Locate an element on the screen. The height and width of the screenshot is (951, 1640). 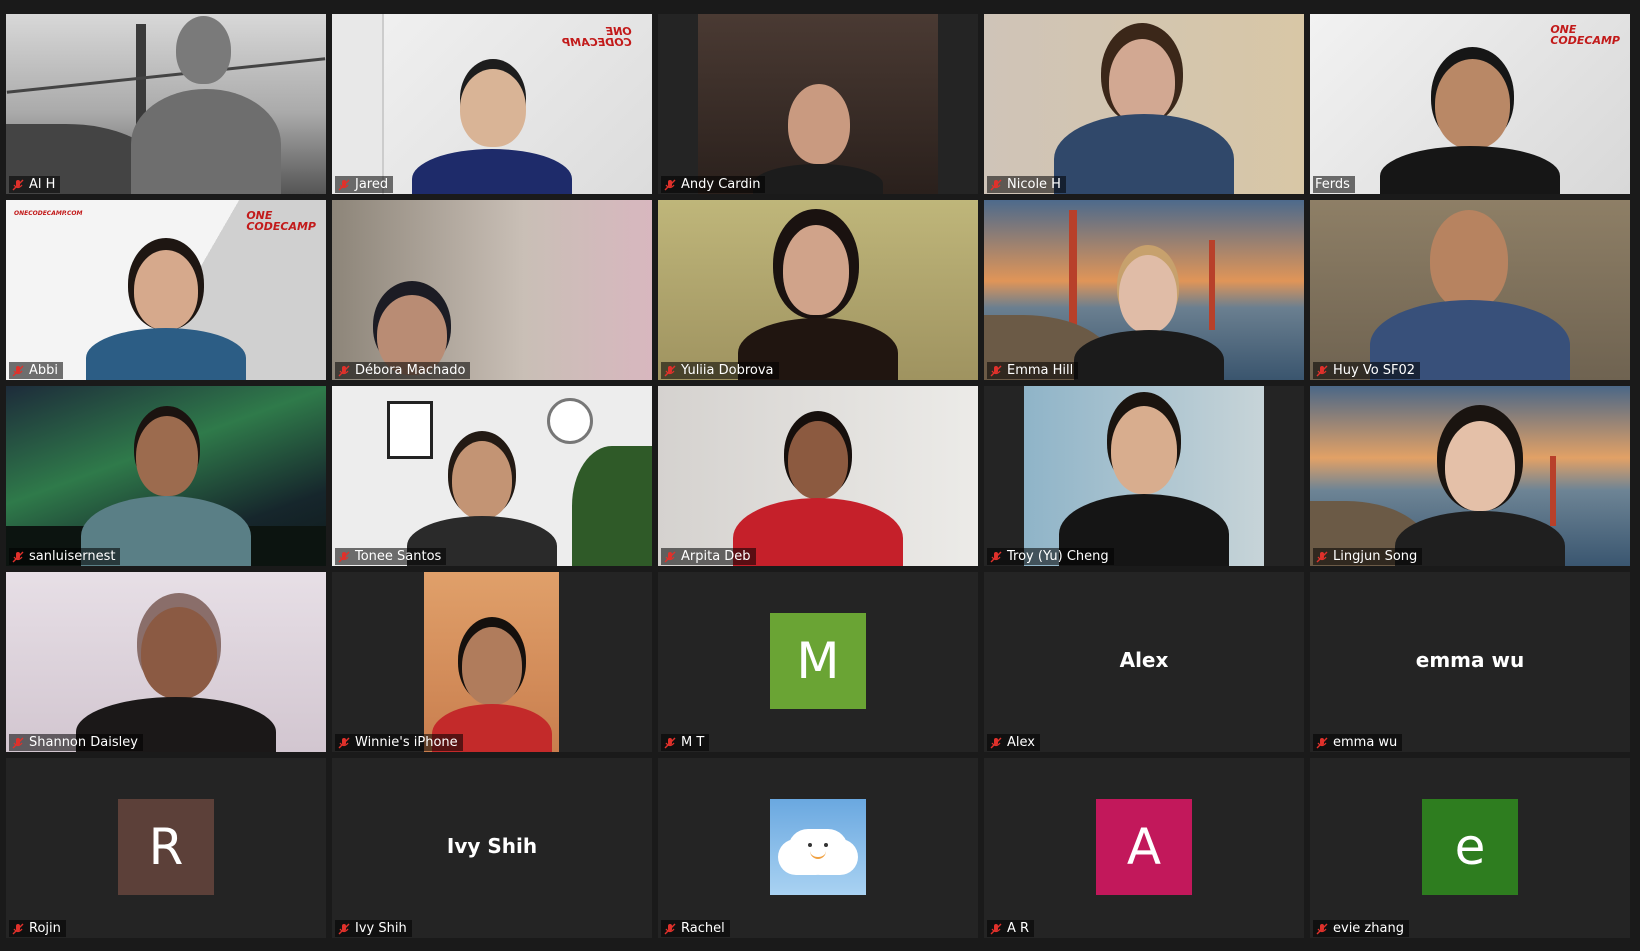
name-tag: Rojin is located at coordinates (37, 928).